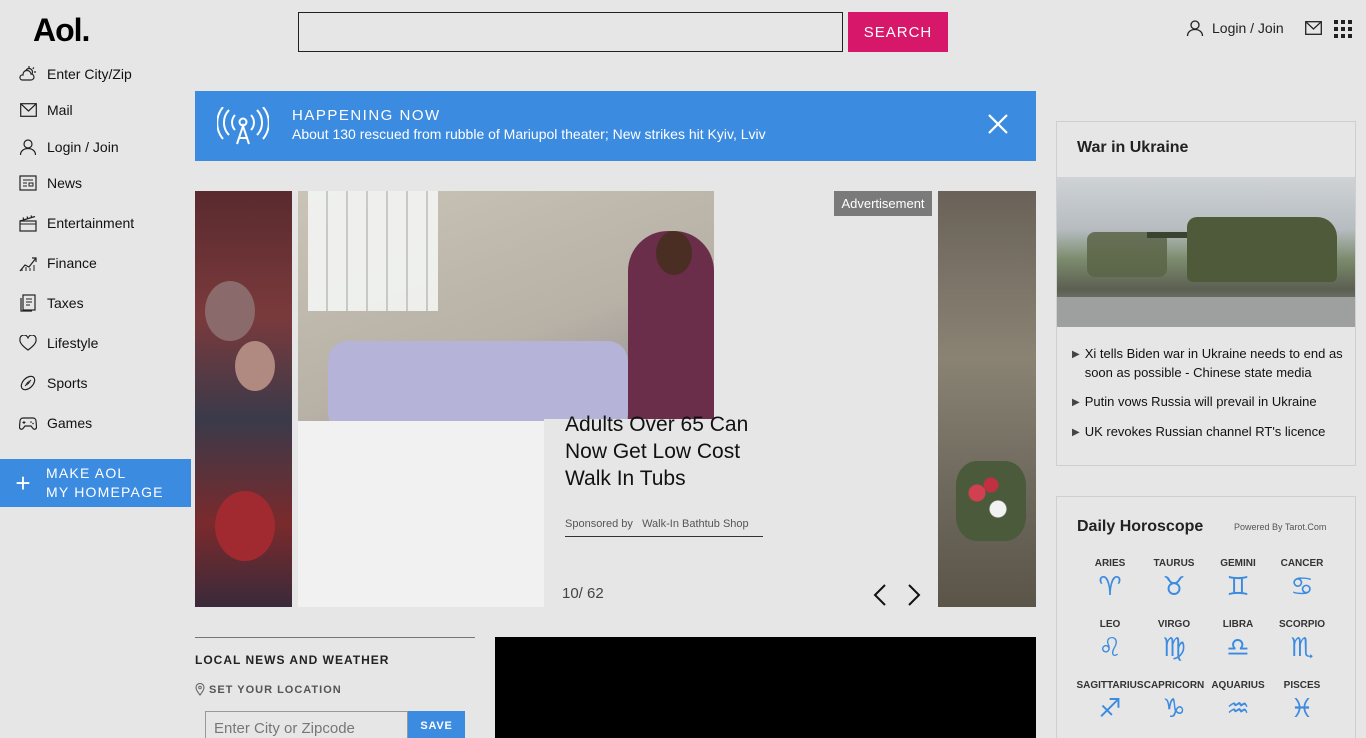 The image size is (1366, 738). Describe the element at coordinates (1302, 708) in the screenshot. I see `pisces-icon: ♓` at that location.